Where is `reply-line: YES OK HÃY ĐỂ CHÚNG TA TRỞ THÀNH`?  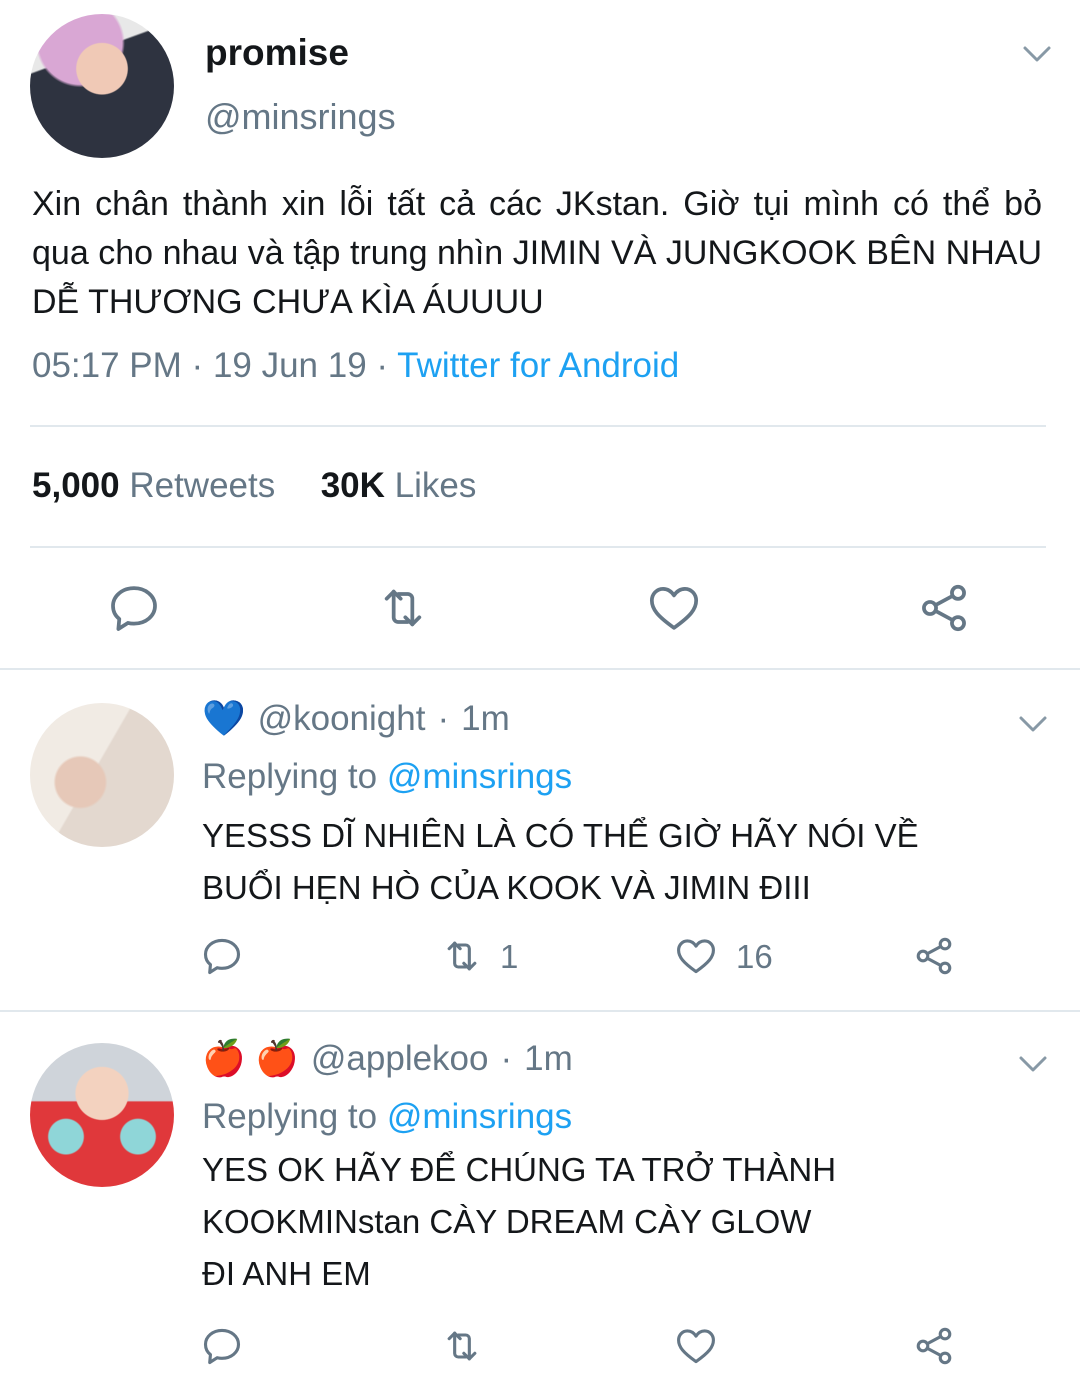 reply-line: YES OK HÃY ĐỂ CHÚNG TA TRỞ THÀNH is located at coordinates (519, 1169).